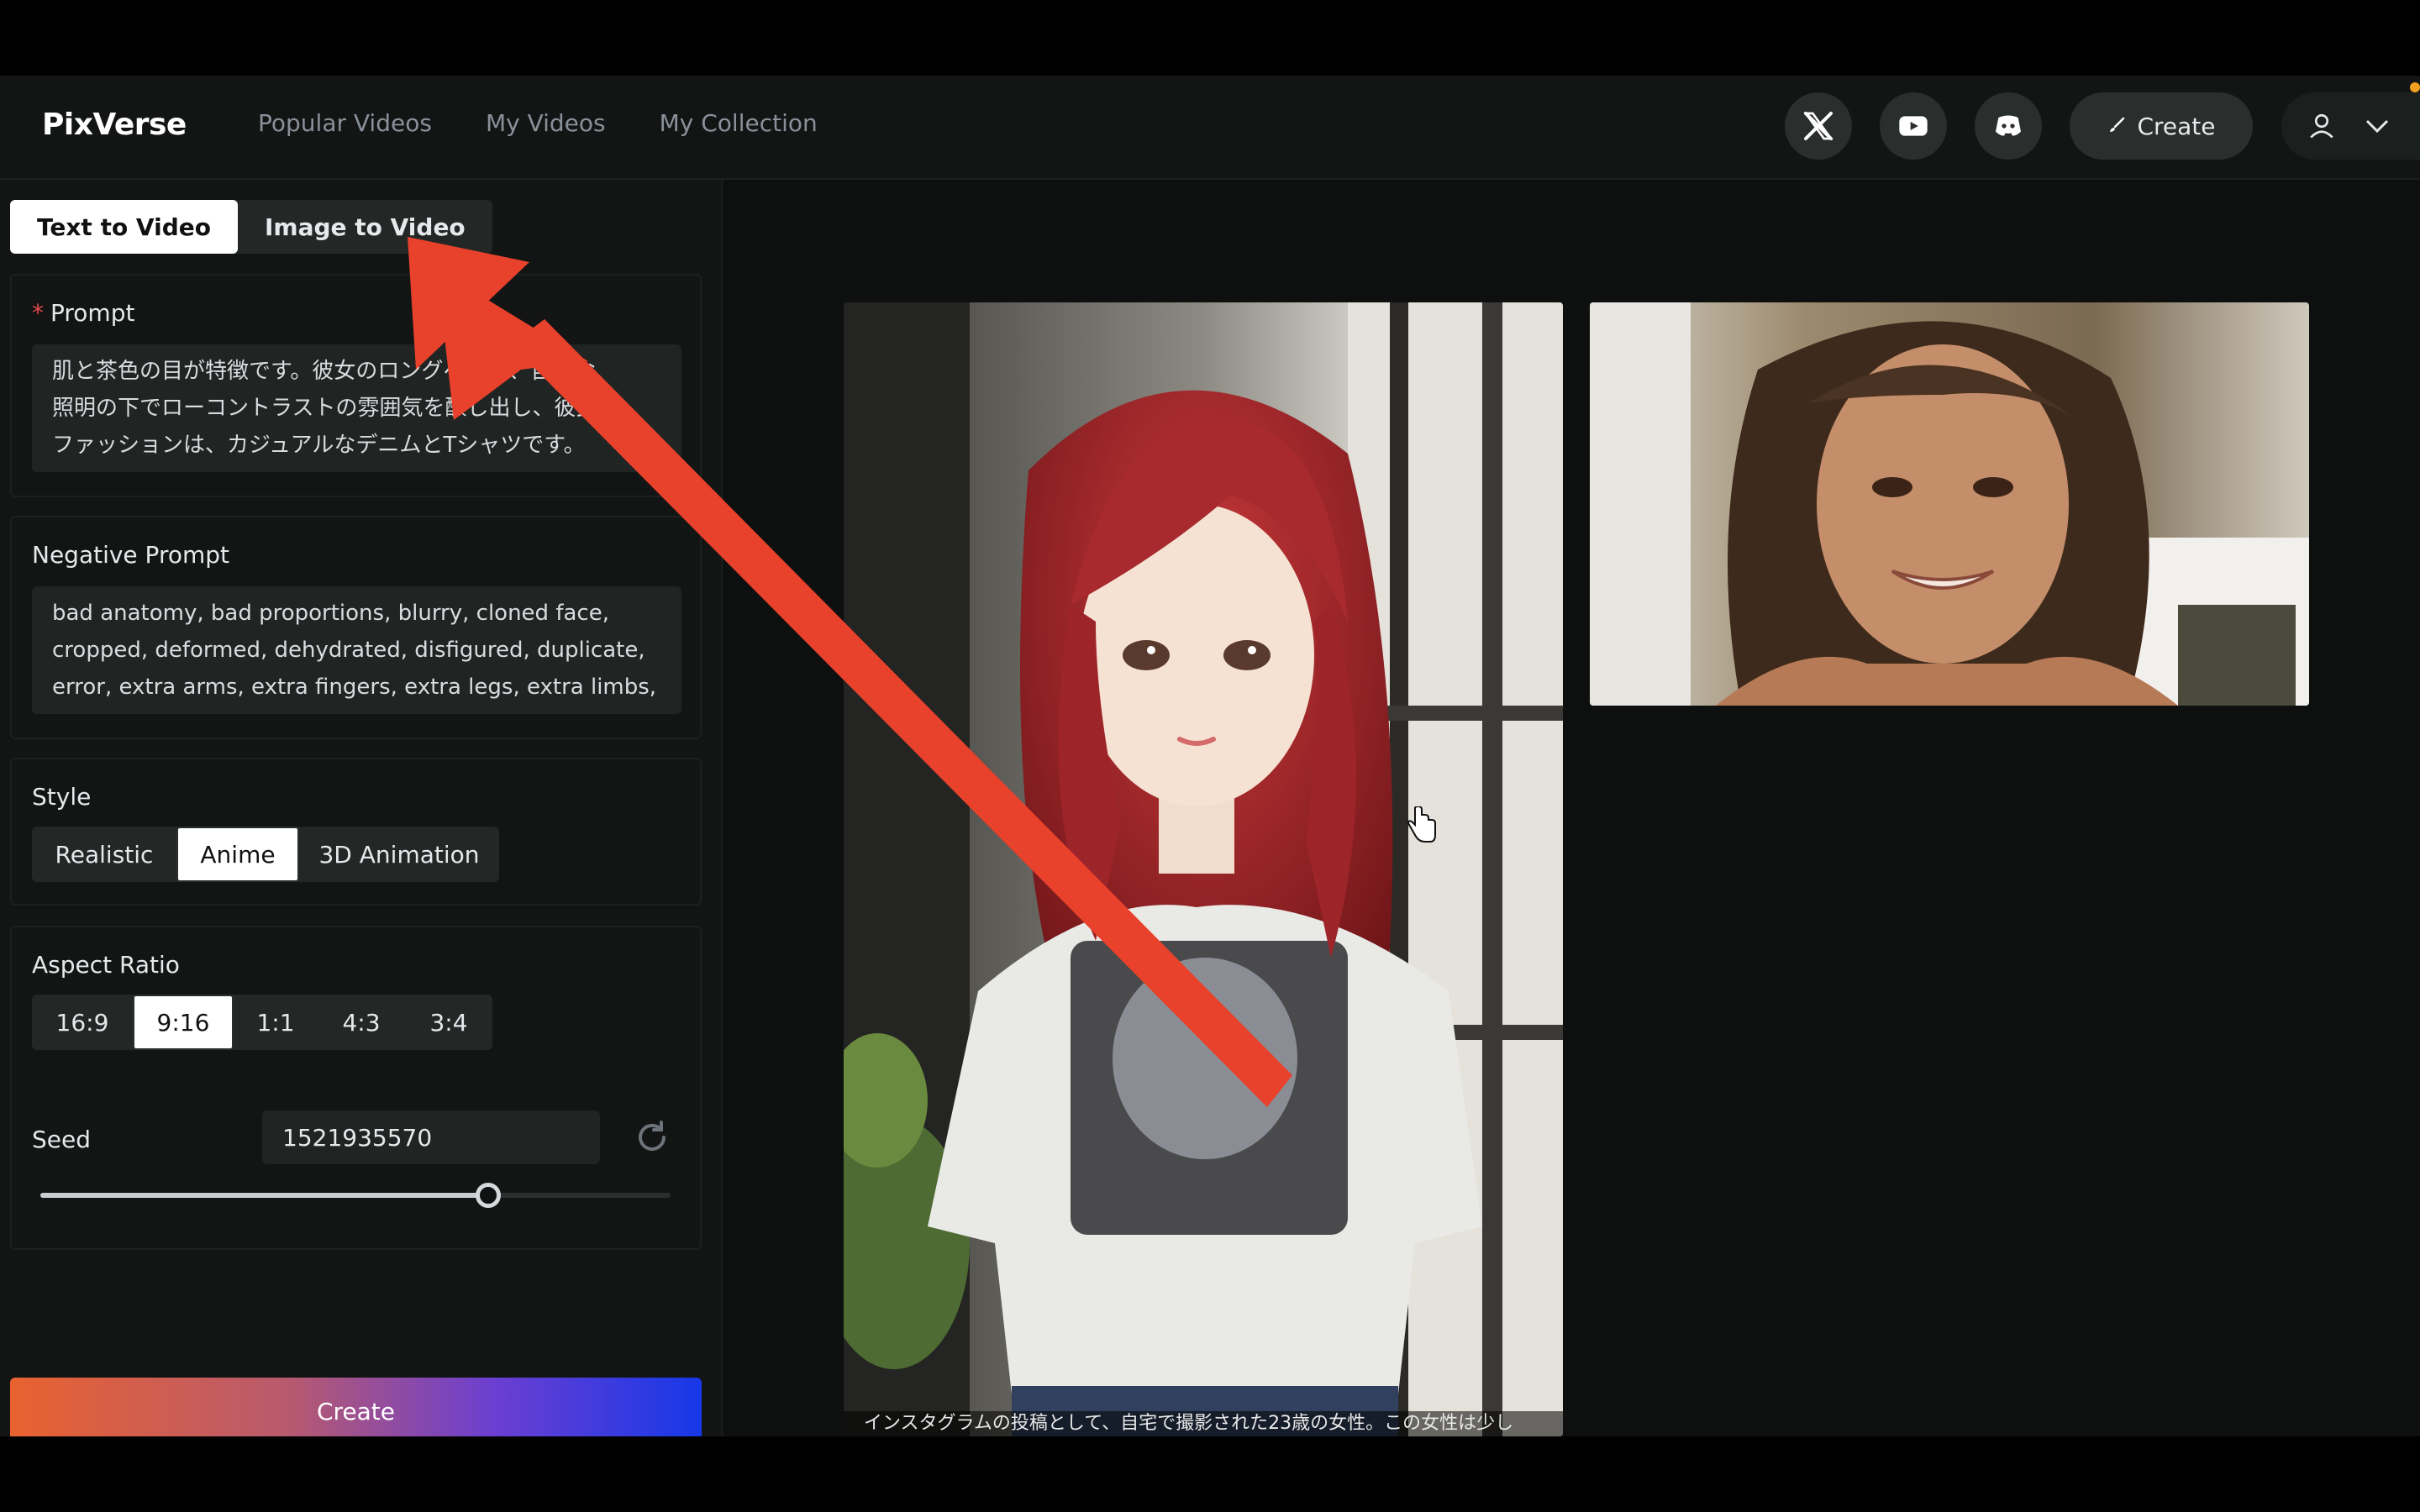  I want to click on discord-button, so click(2008, 126).